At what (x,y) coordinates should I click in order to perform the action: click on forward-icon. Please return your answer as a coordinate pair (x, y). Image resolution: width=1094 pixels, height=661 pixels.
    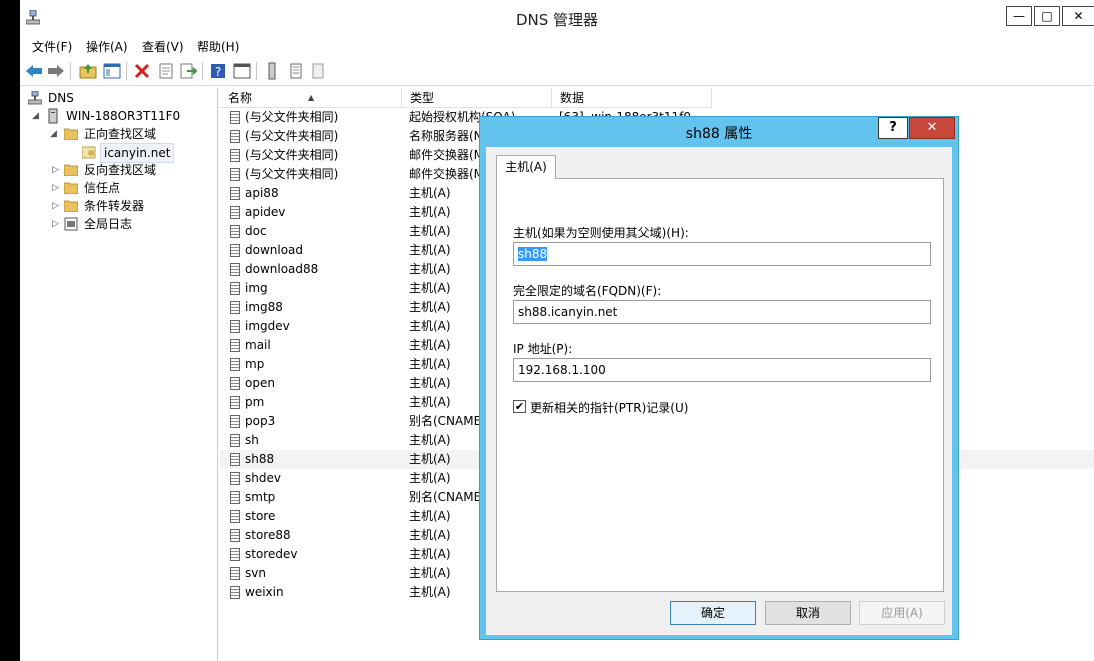
    Looking at the image, I should click on (56, 71).